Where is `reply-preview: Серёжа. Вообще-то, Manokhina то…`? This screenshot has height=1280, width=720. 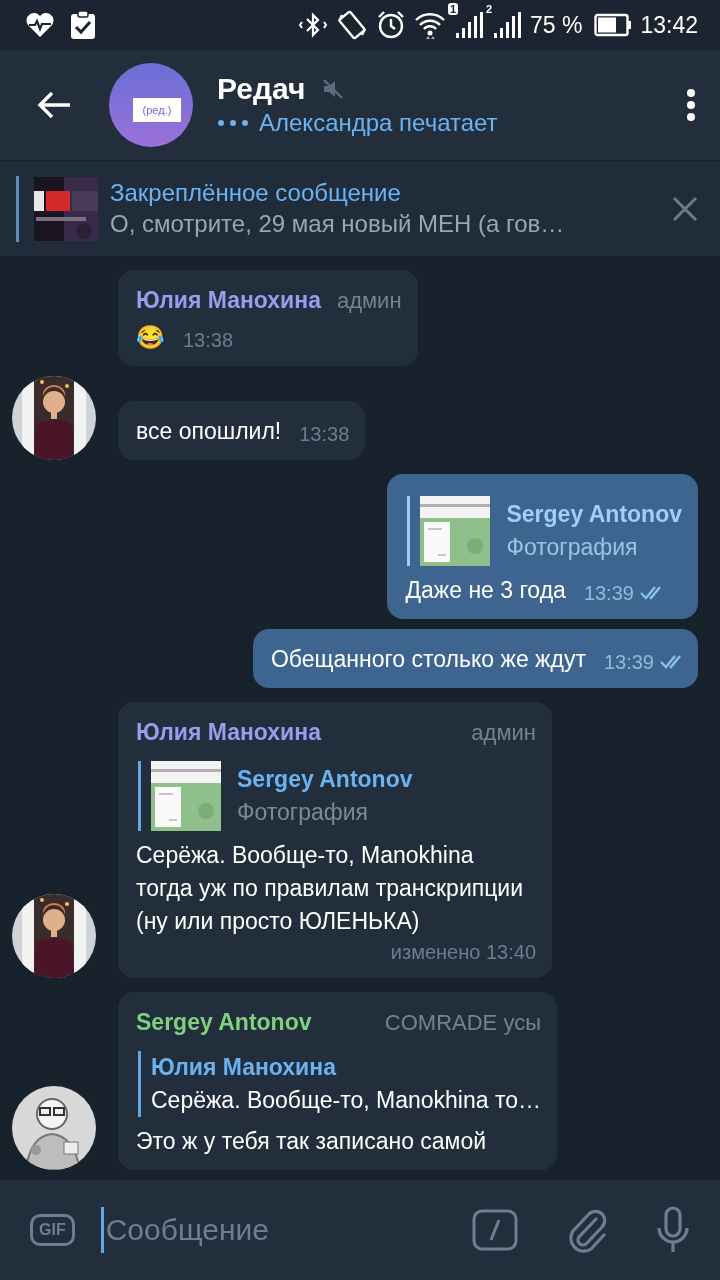 reply-preview: Серёжа. Вообще-то, Manokhina то… is located at coordinates (346, 1100).